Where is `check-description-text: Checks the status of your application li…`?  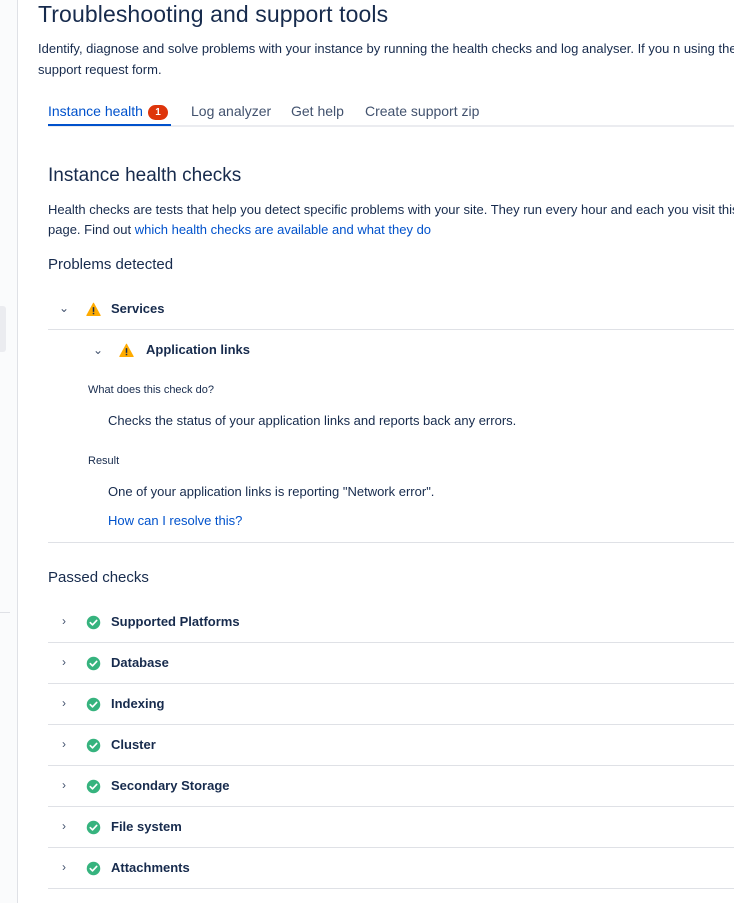 check-description-text: Checks the status of your application li… is located at coordinates (312, 420).